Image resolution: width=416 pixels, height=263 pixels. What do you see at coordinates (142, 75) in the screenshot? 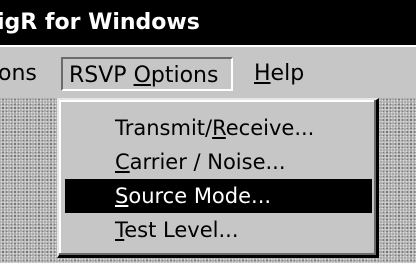
I see `menu-rsvp-label-mnemonic: O` at bounding box center [142, 75].